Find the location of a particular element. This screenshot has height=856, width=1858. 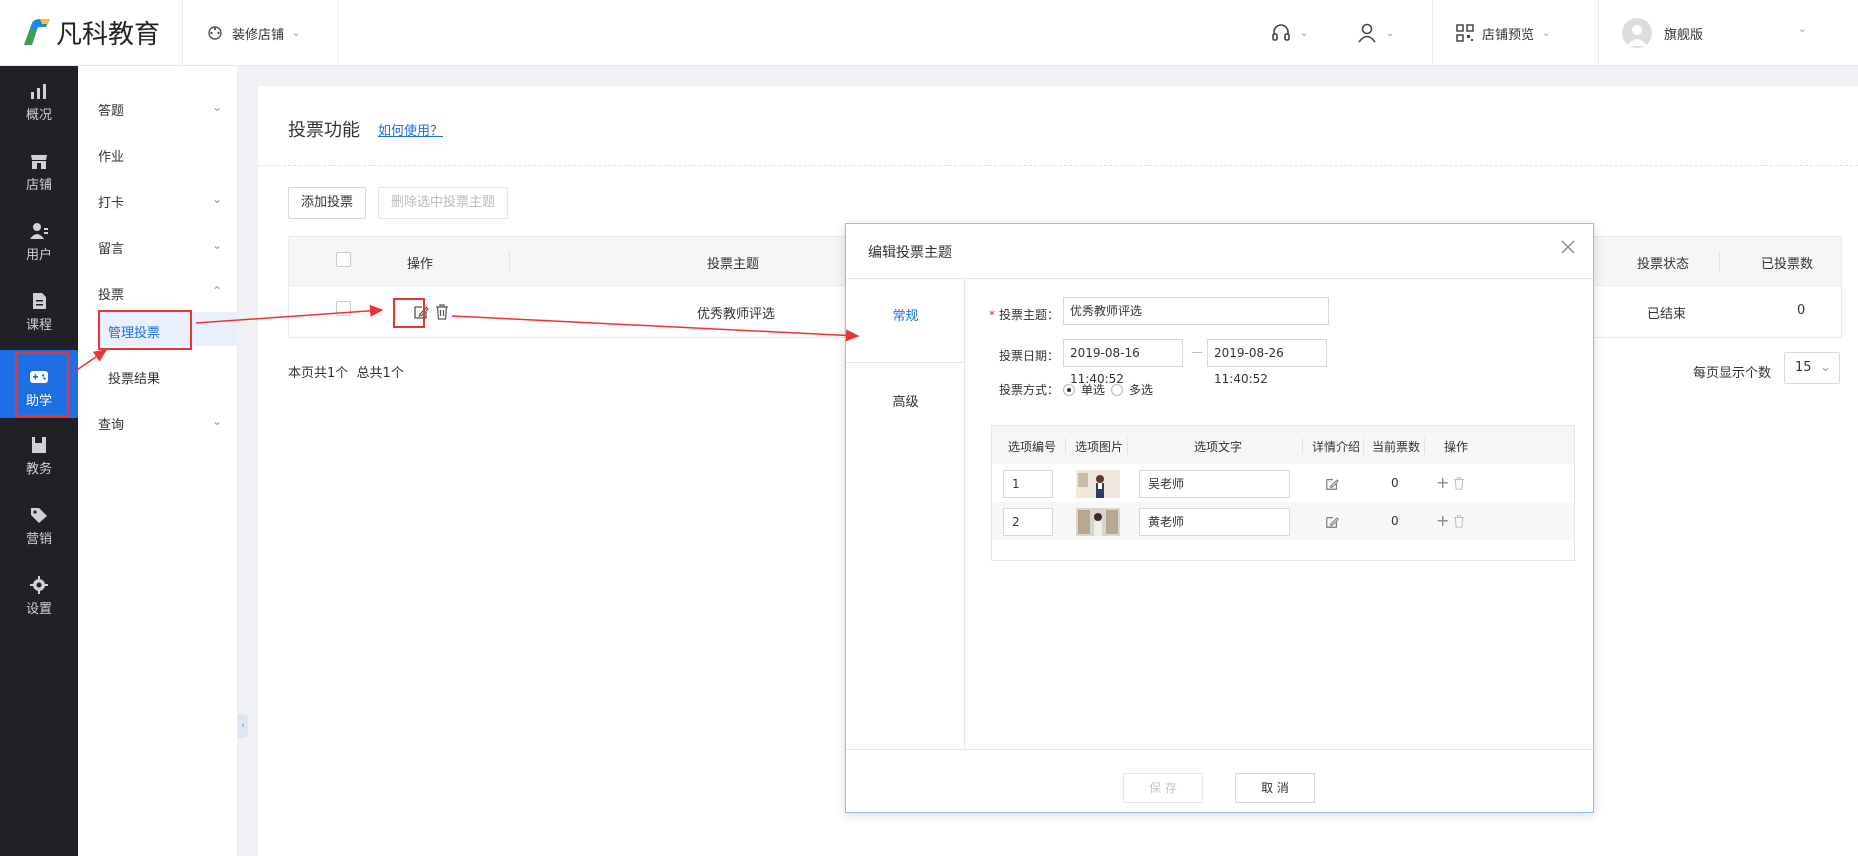

qrcode-icon is located at coordinates (1465, 33).